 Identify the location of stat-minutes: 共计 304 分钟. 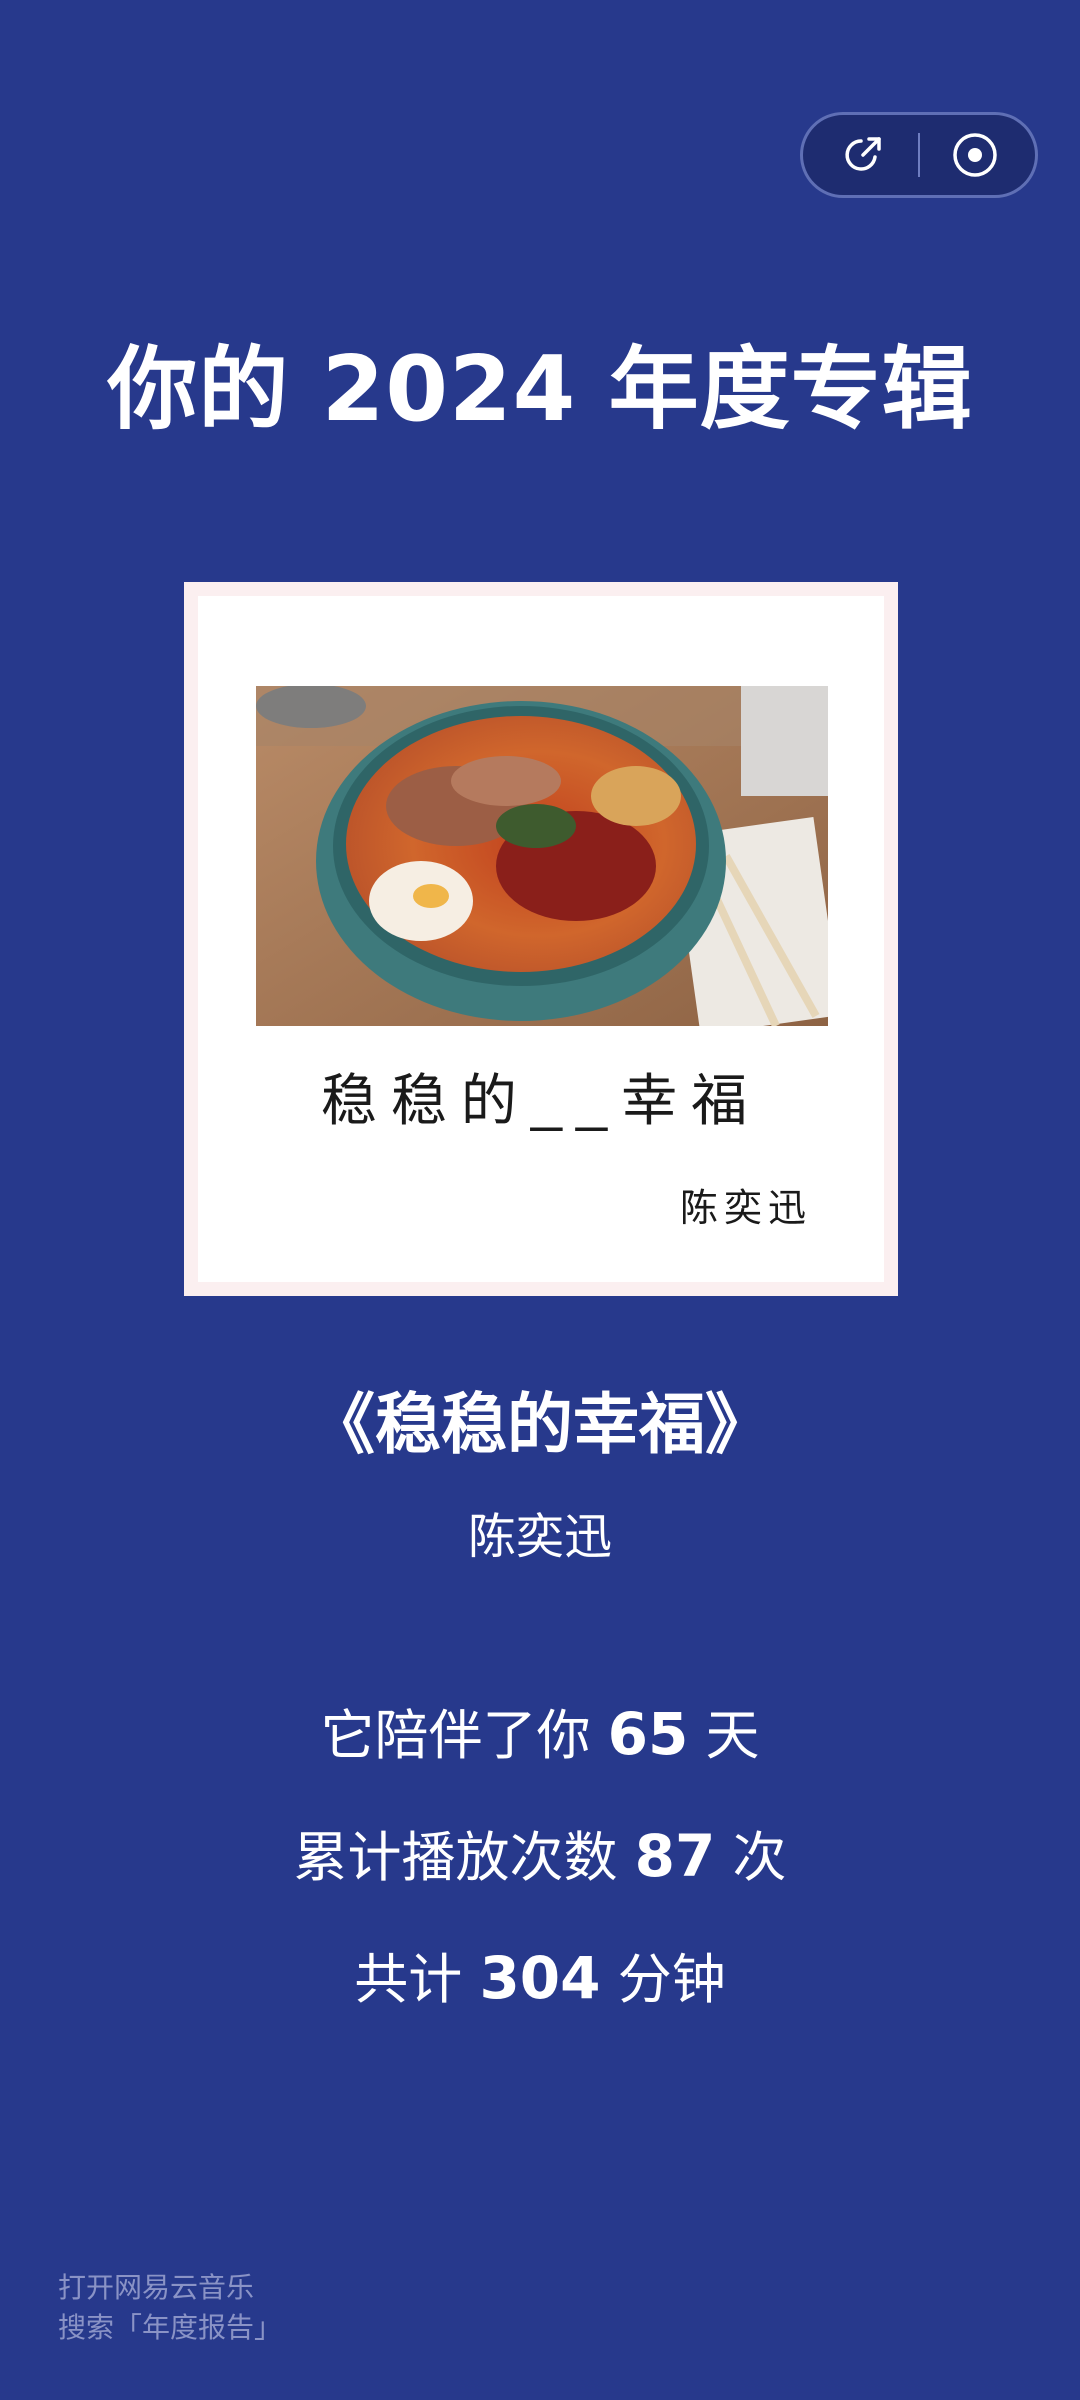
(540, 1979).